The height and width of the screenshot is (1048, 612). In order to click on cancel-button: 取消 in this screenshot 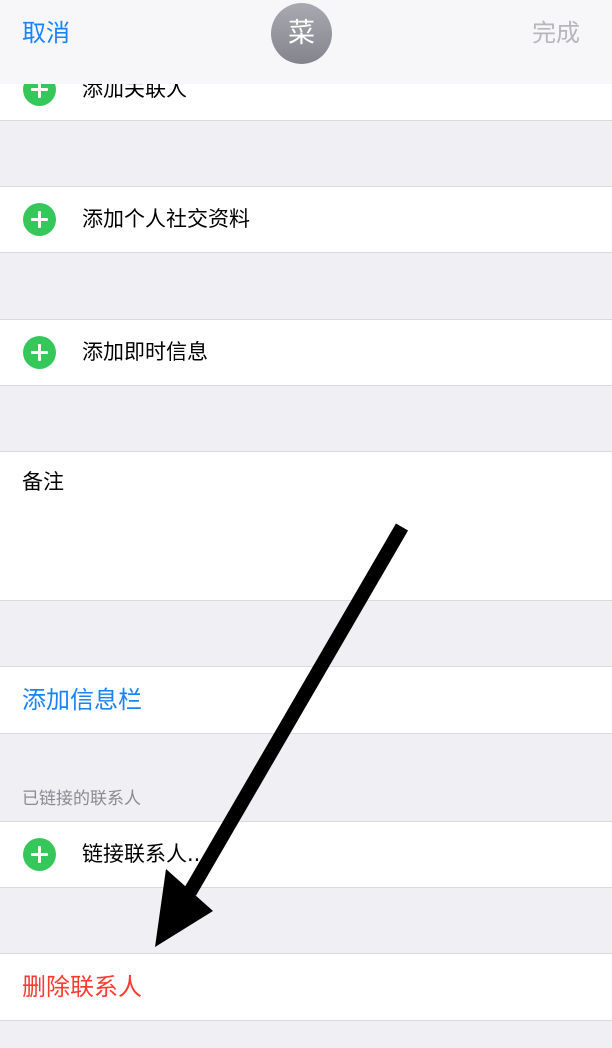, I will do `click(46, 33)`.